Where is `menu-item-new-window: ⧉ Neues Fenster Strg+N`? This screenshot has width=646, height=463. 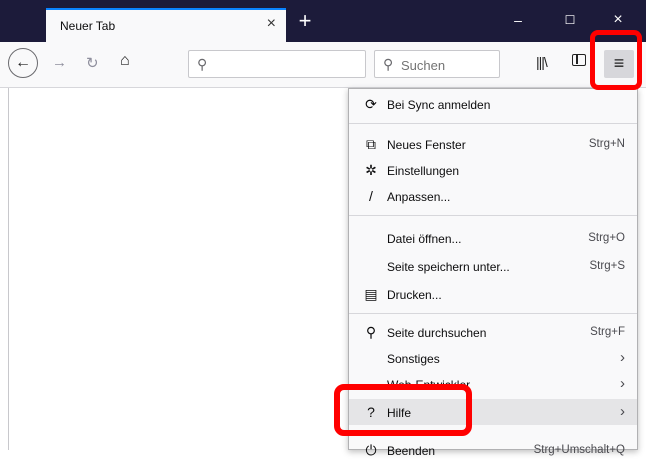
menu-item-new-window: ⧉ Neues Fenster Strg+N is located at coordinates (493, 145).